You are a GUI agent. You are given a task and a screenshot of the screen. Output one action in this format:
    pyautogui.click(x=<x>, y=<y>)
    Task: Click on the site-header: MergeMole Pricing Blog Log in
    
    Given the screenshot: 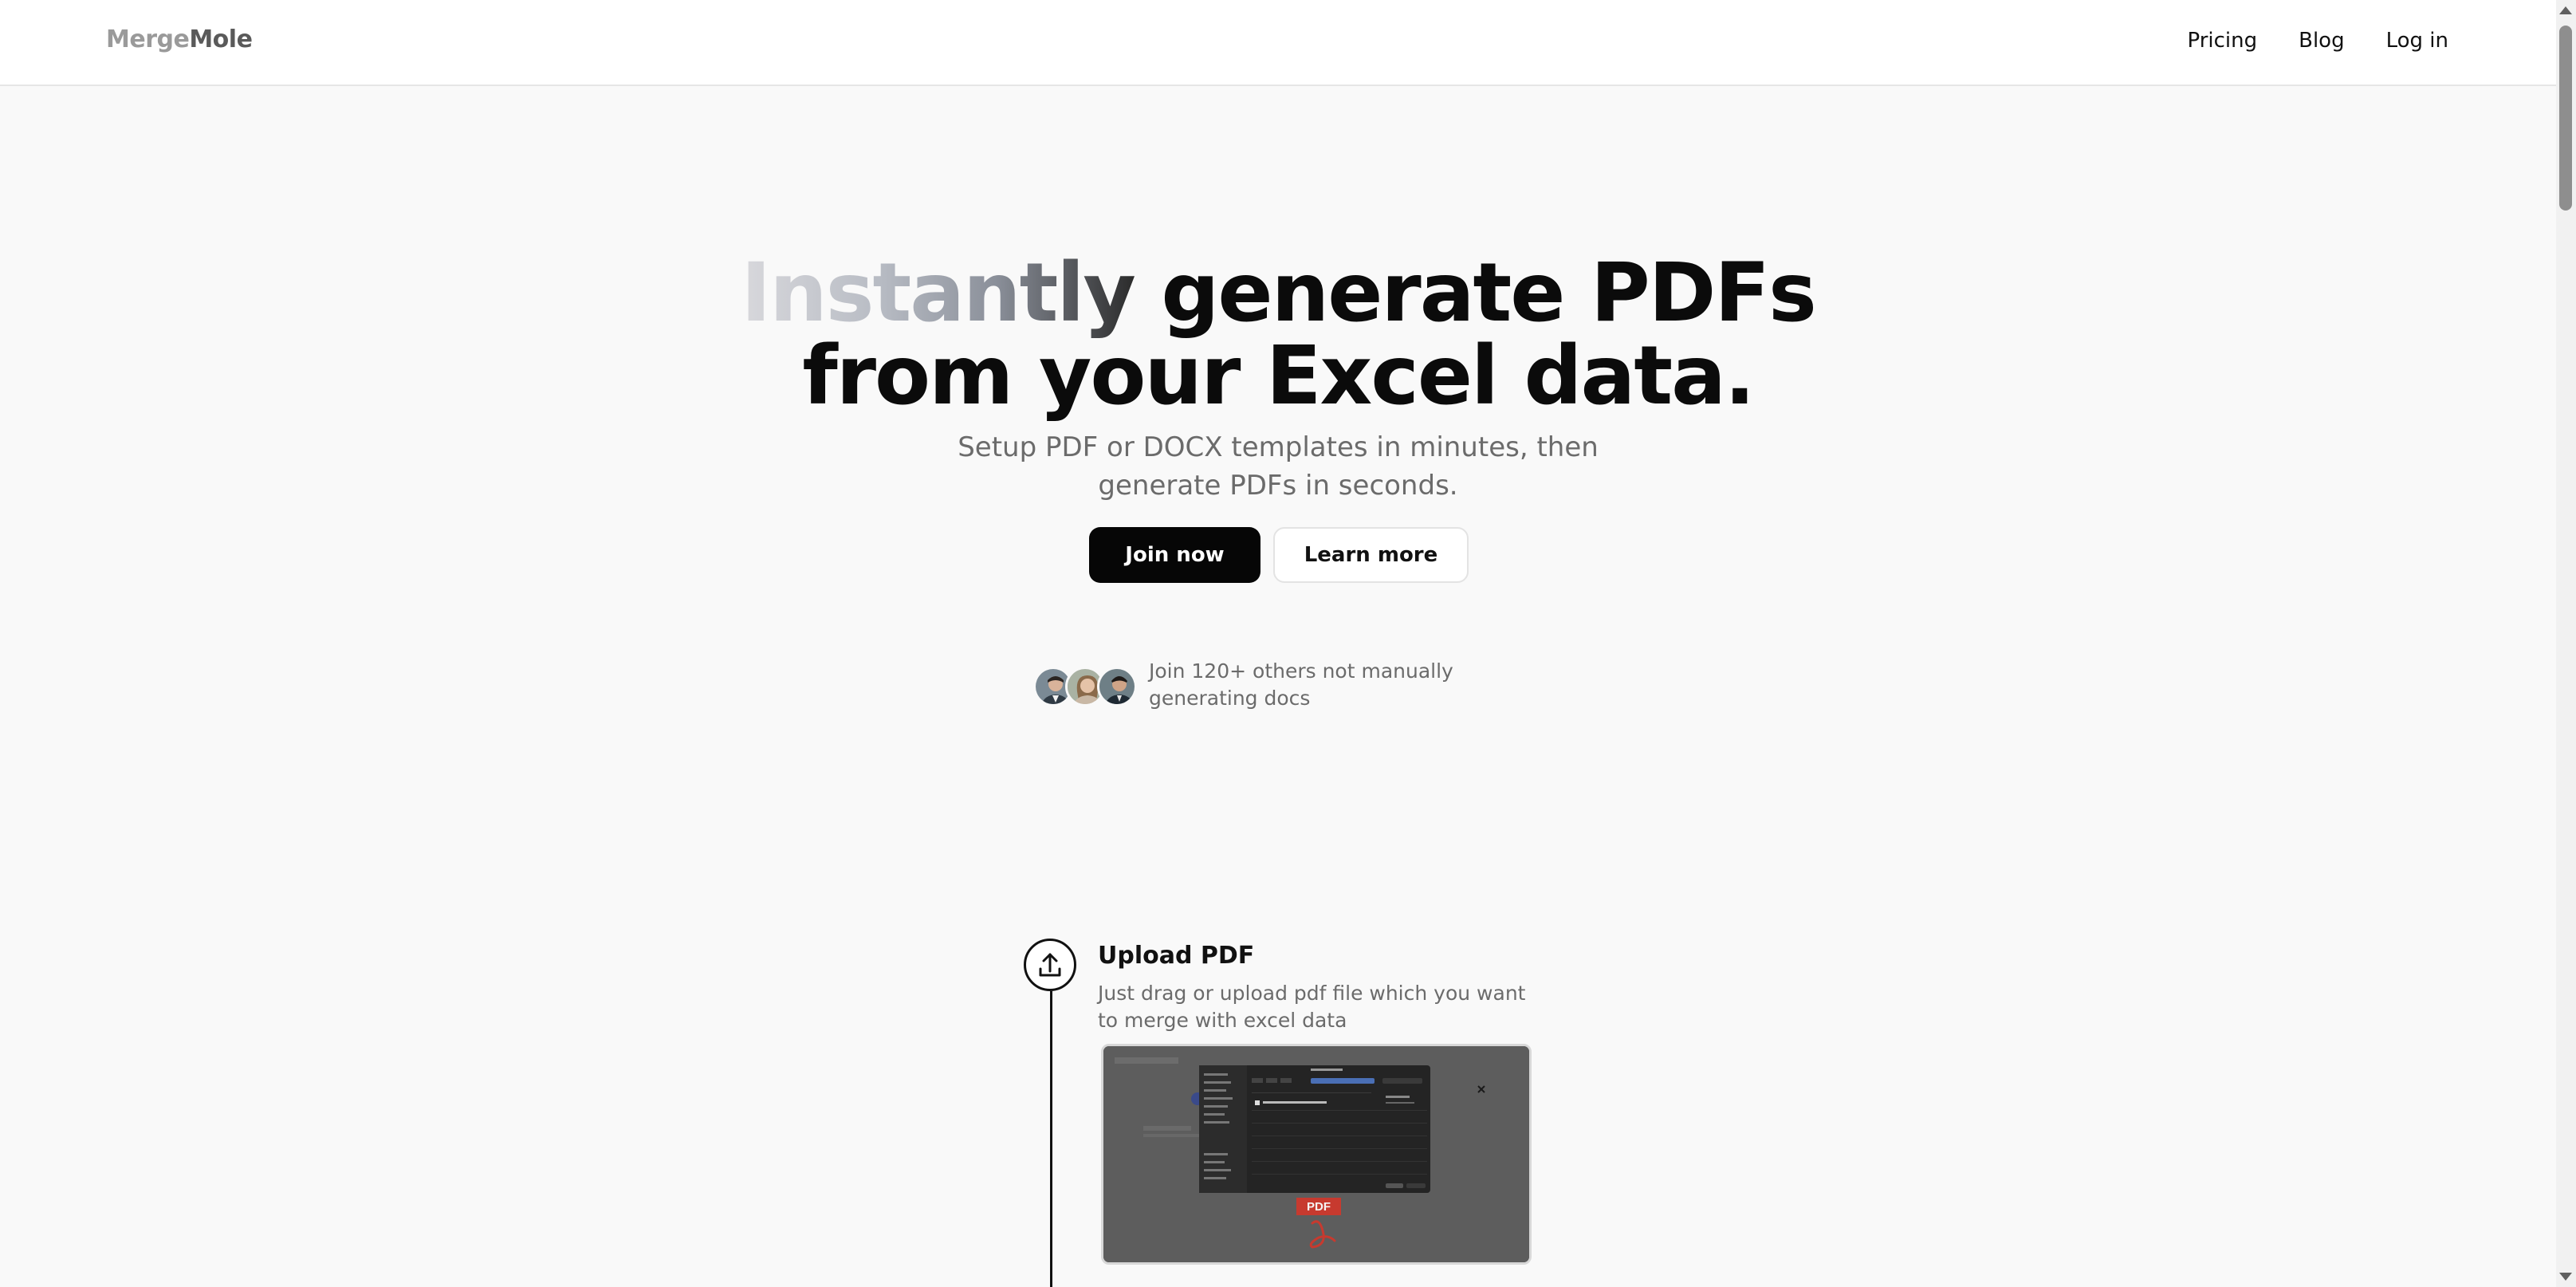 What is the action you would take?
    pyautogui.click(x=1278, y=43)
    